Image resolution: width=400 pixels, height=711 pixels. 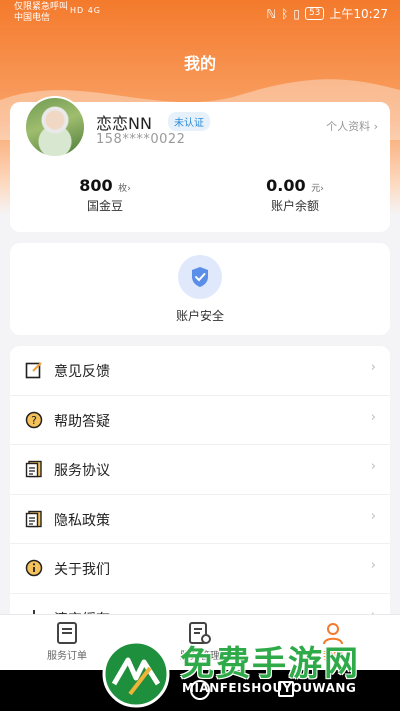 I want to click on tab-label-mine: 我的, so click(x=333, y=656).